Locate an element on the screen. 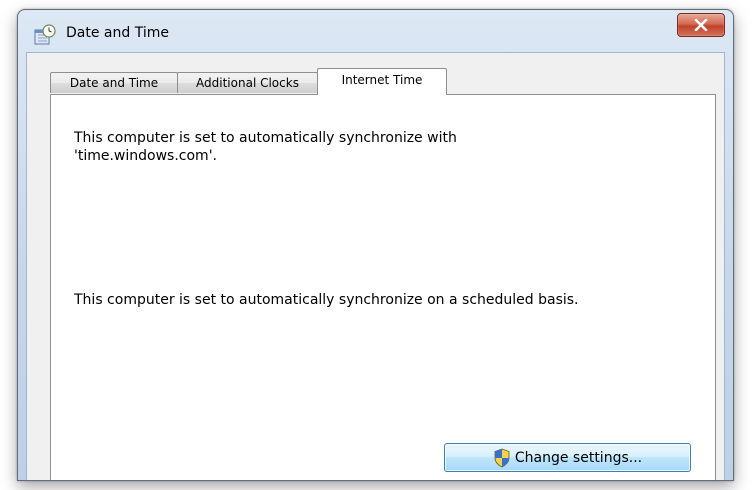 The height and width of the screenshot is (490, 754). tab-date-and-time: Date and Time is located at coordinates (114, 82).